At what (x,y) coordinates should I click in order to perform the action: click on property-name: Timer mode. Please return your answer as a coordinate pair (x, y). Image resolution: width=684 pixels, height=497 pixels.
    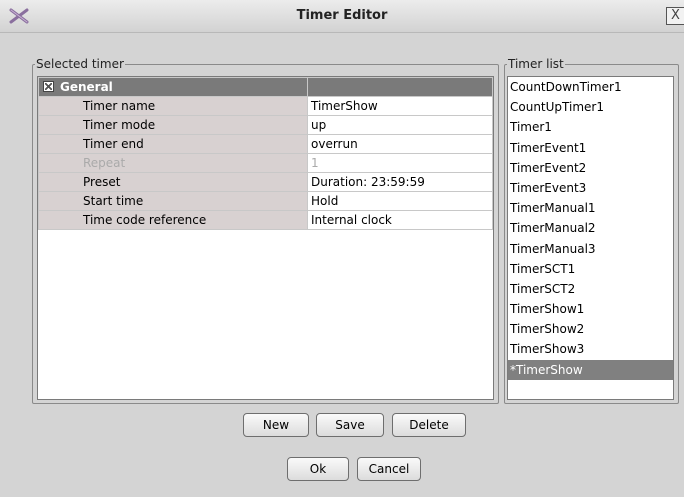
    Looking at the image, I should click on (173, 125).